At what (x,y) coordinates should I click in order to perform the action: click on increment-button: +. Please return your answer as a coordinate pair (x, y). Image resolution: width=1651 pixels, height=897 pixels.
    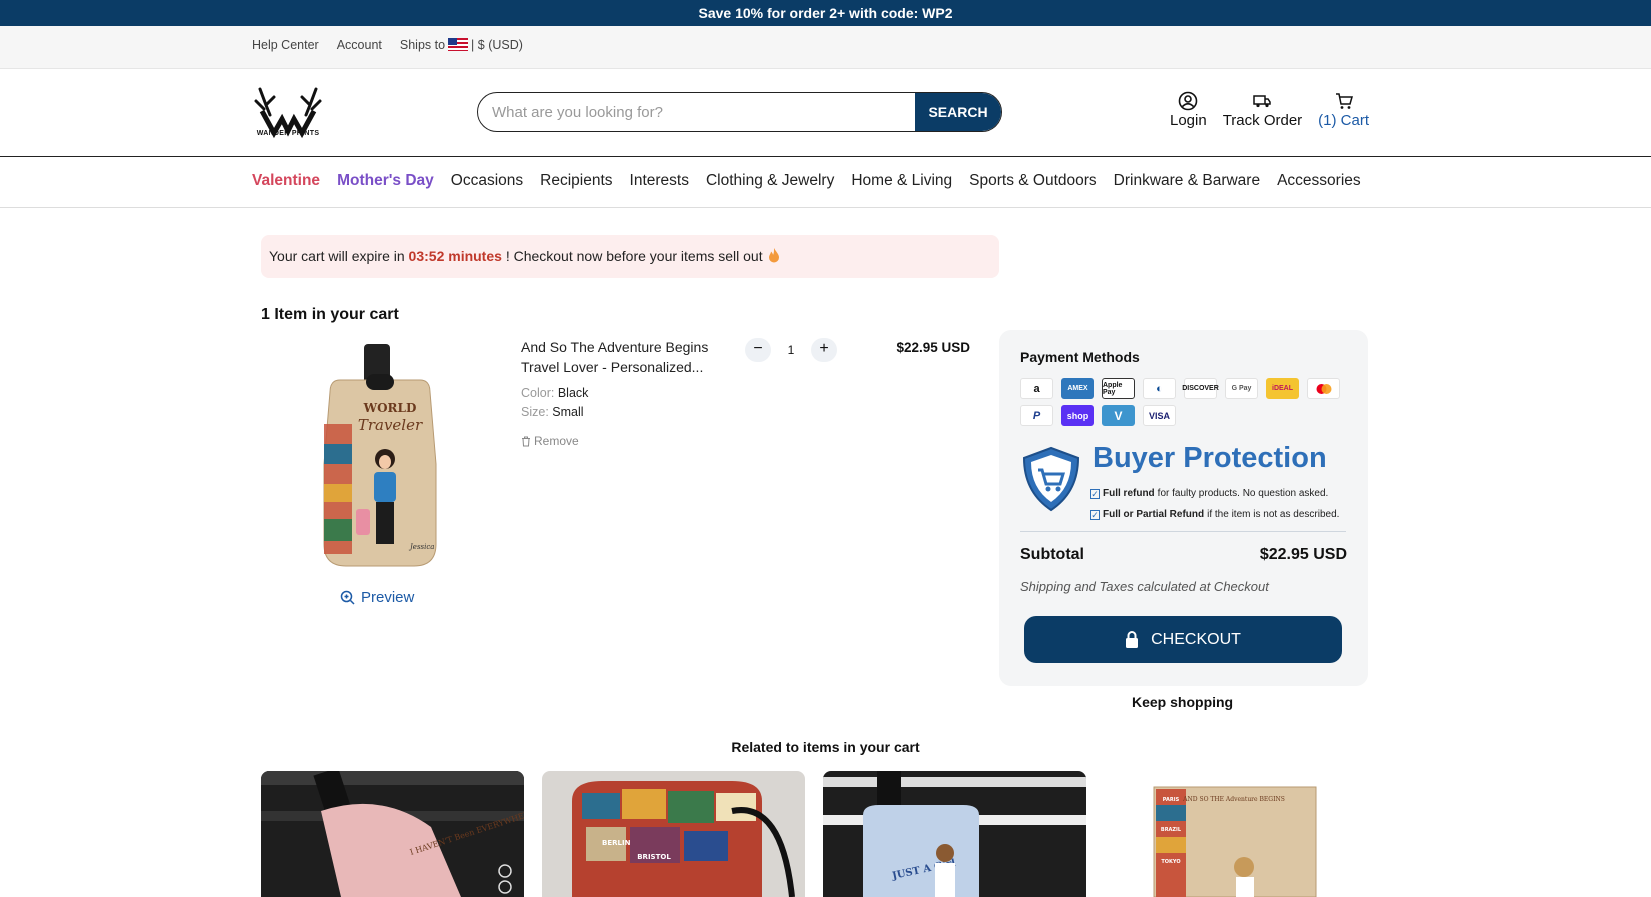
    Looking at the image, I should click on (824, 350).